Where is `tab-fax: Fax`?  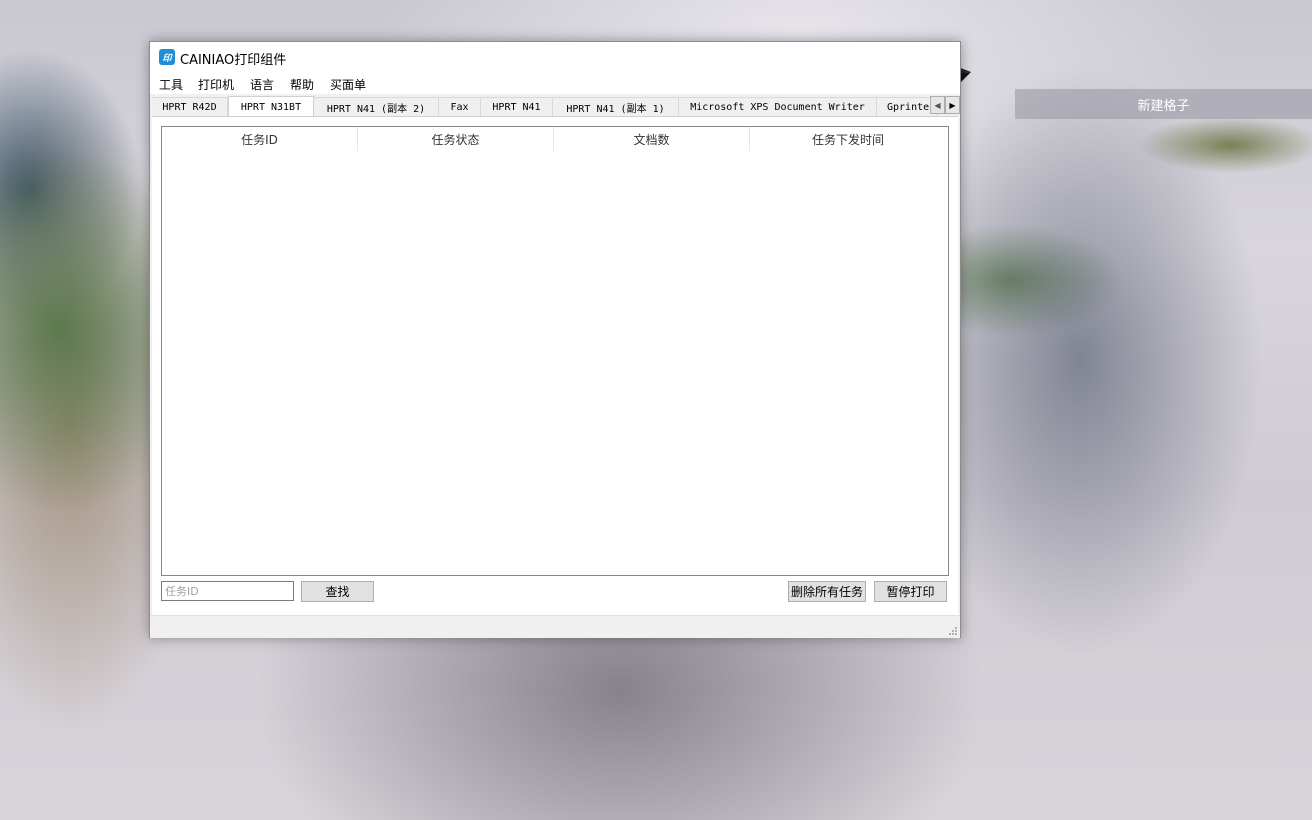
tab-fax: Fax is located at coordinates (460, 106).